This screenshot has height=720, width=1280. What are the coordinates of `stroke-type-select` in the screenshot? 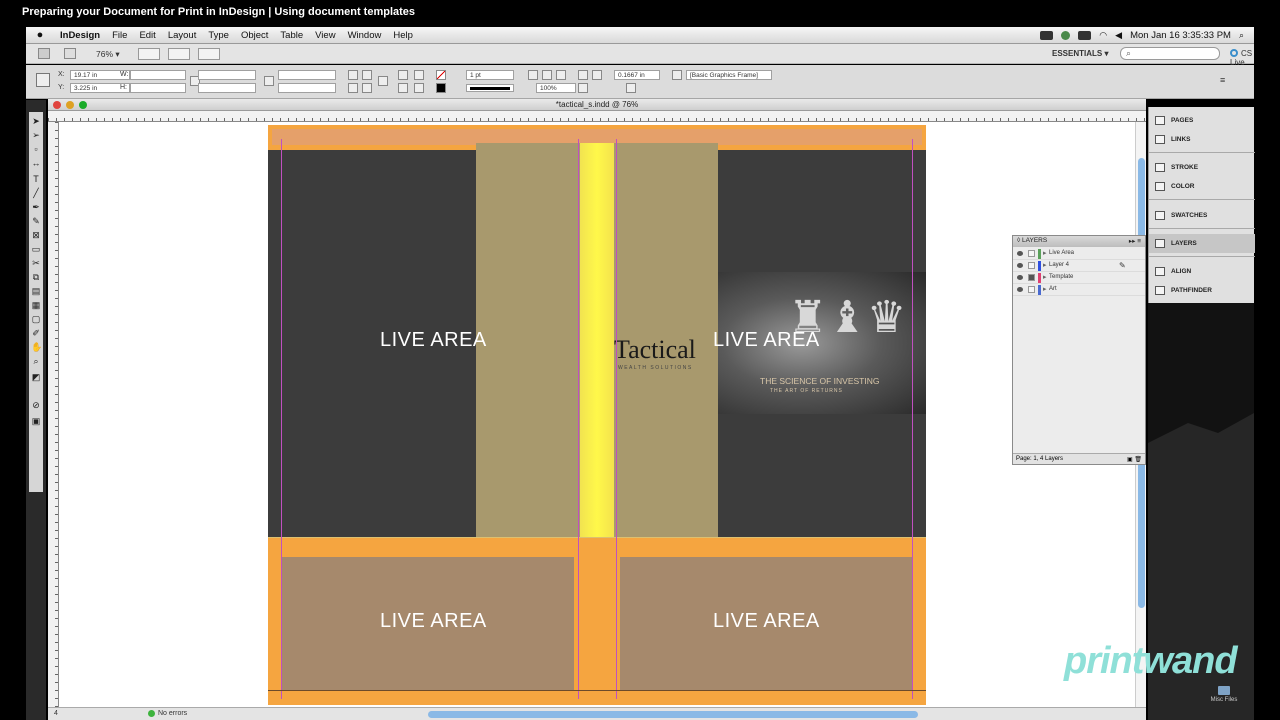 It's located at (490, 88).